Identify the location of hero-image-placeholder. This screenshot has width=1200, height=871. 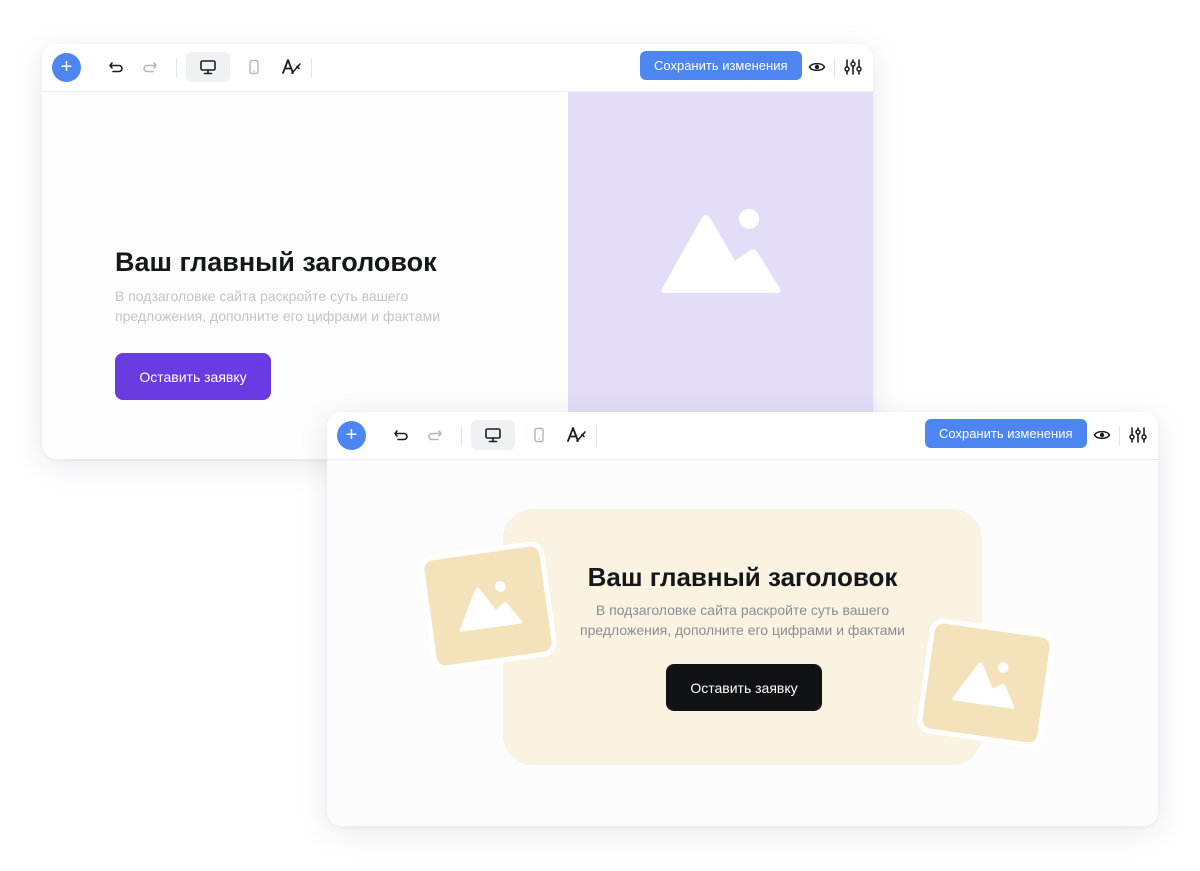
(720, 252).